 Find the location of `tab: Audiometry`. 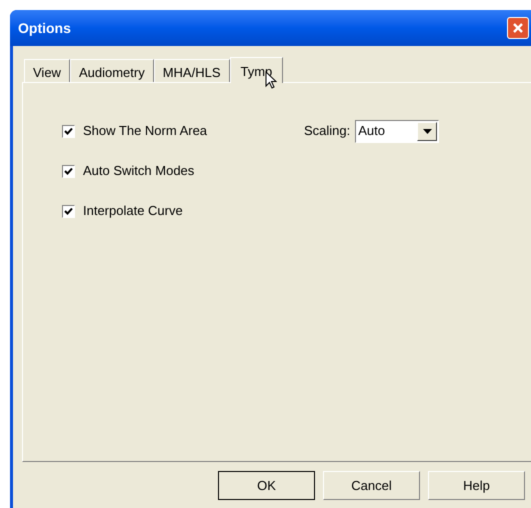

tab: Audiometry is located at coordinates (112, 70).